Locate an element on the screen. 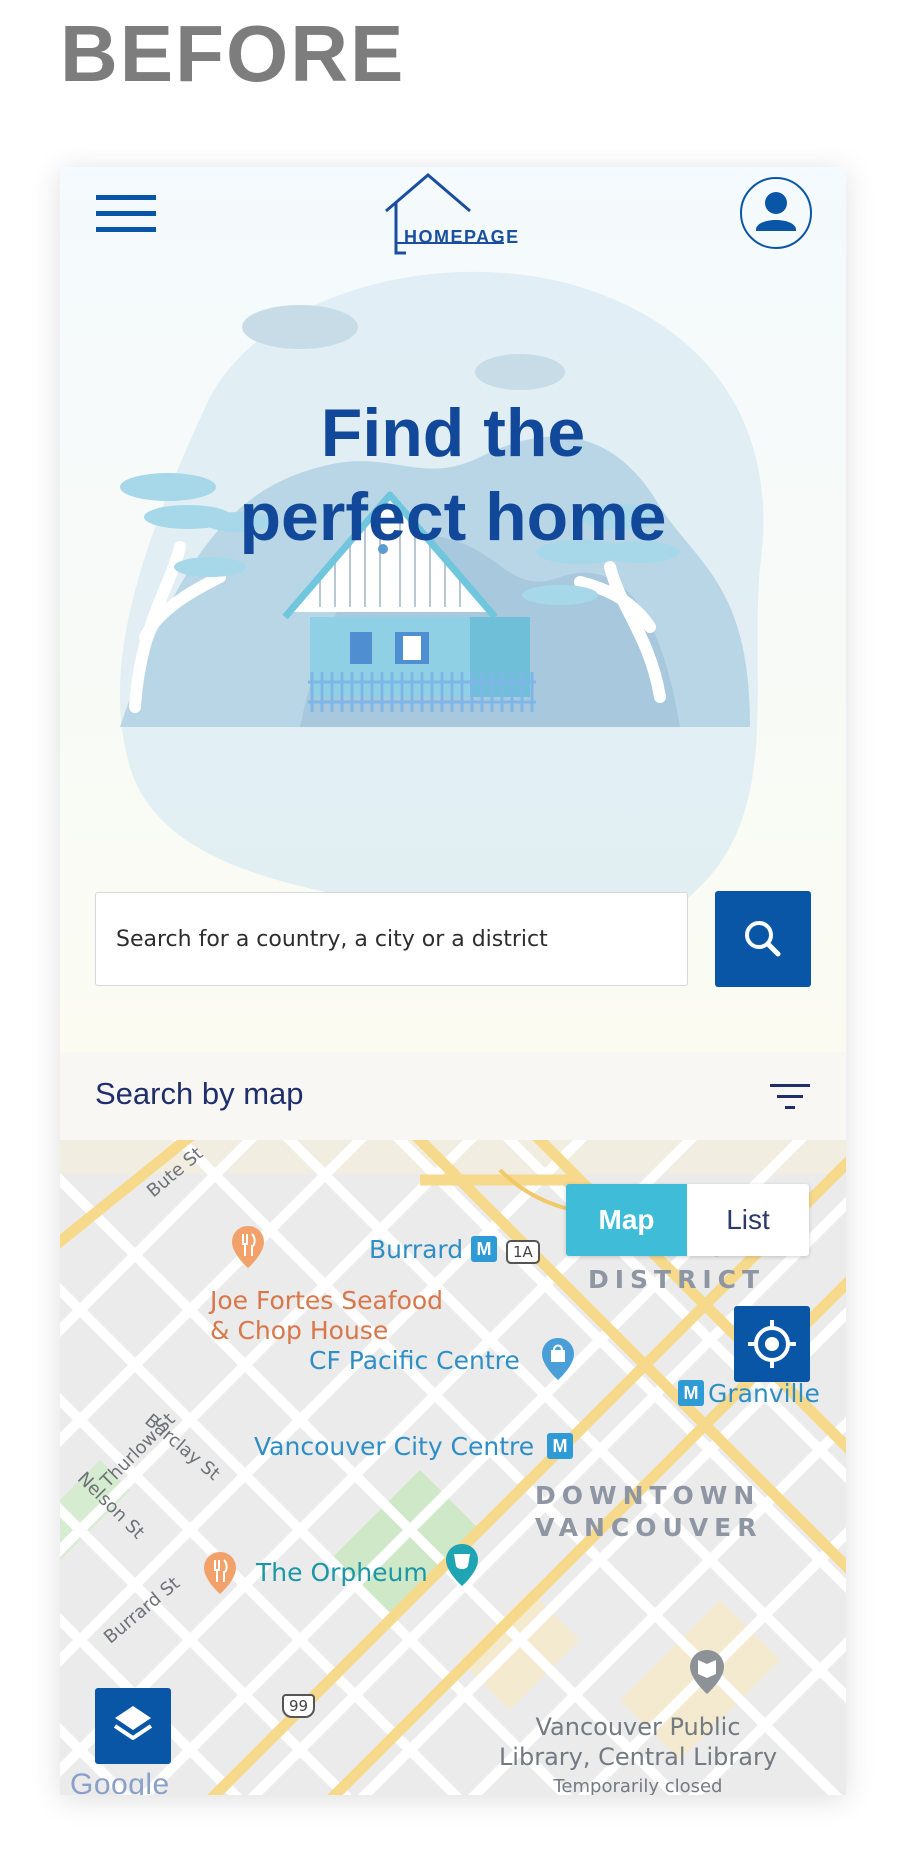 This screenshot has width=908, height=1871. user-icon is located at coordinates (776, 211).